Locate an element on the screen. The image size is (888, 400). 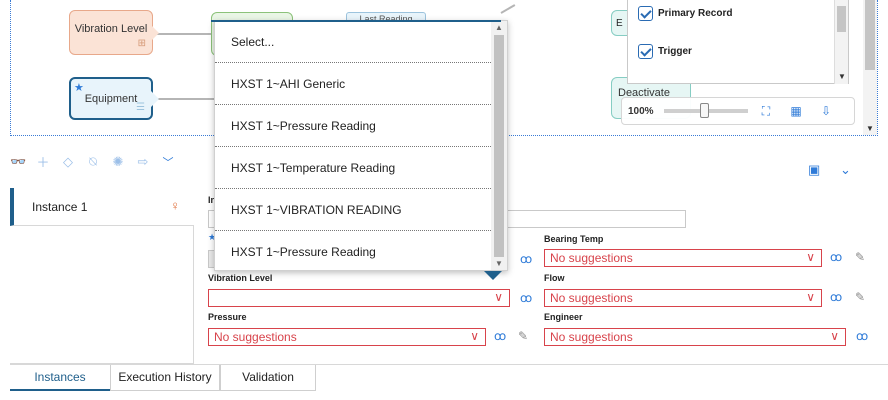
field-label: Bearing Temp is located at coordinates (574, 239).